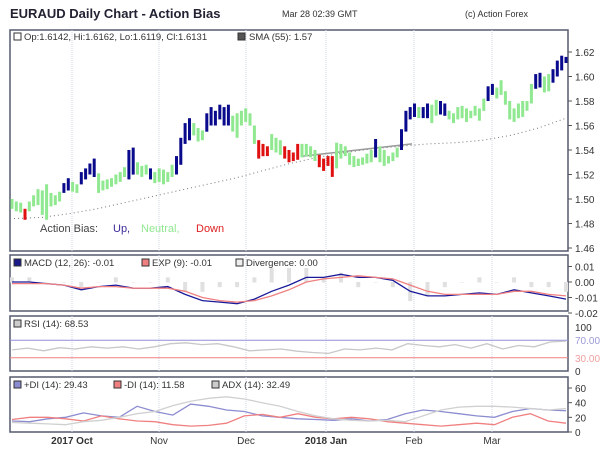 This screenshot has width=600, height=451. What do you see at coordinates (289, 343) in the screenshot?
I see `rsi-panel` at bounding box center [289, 343].